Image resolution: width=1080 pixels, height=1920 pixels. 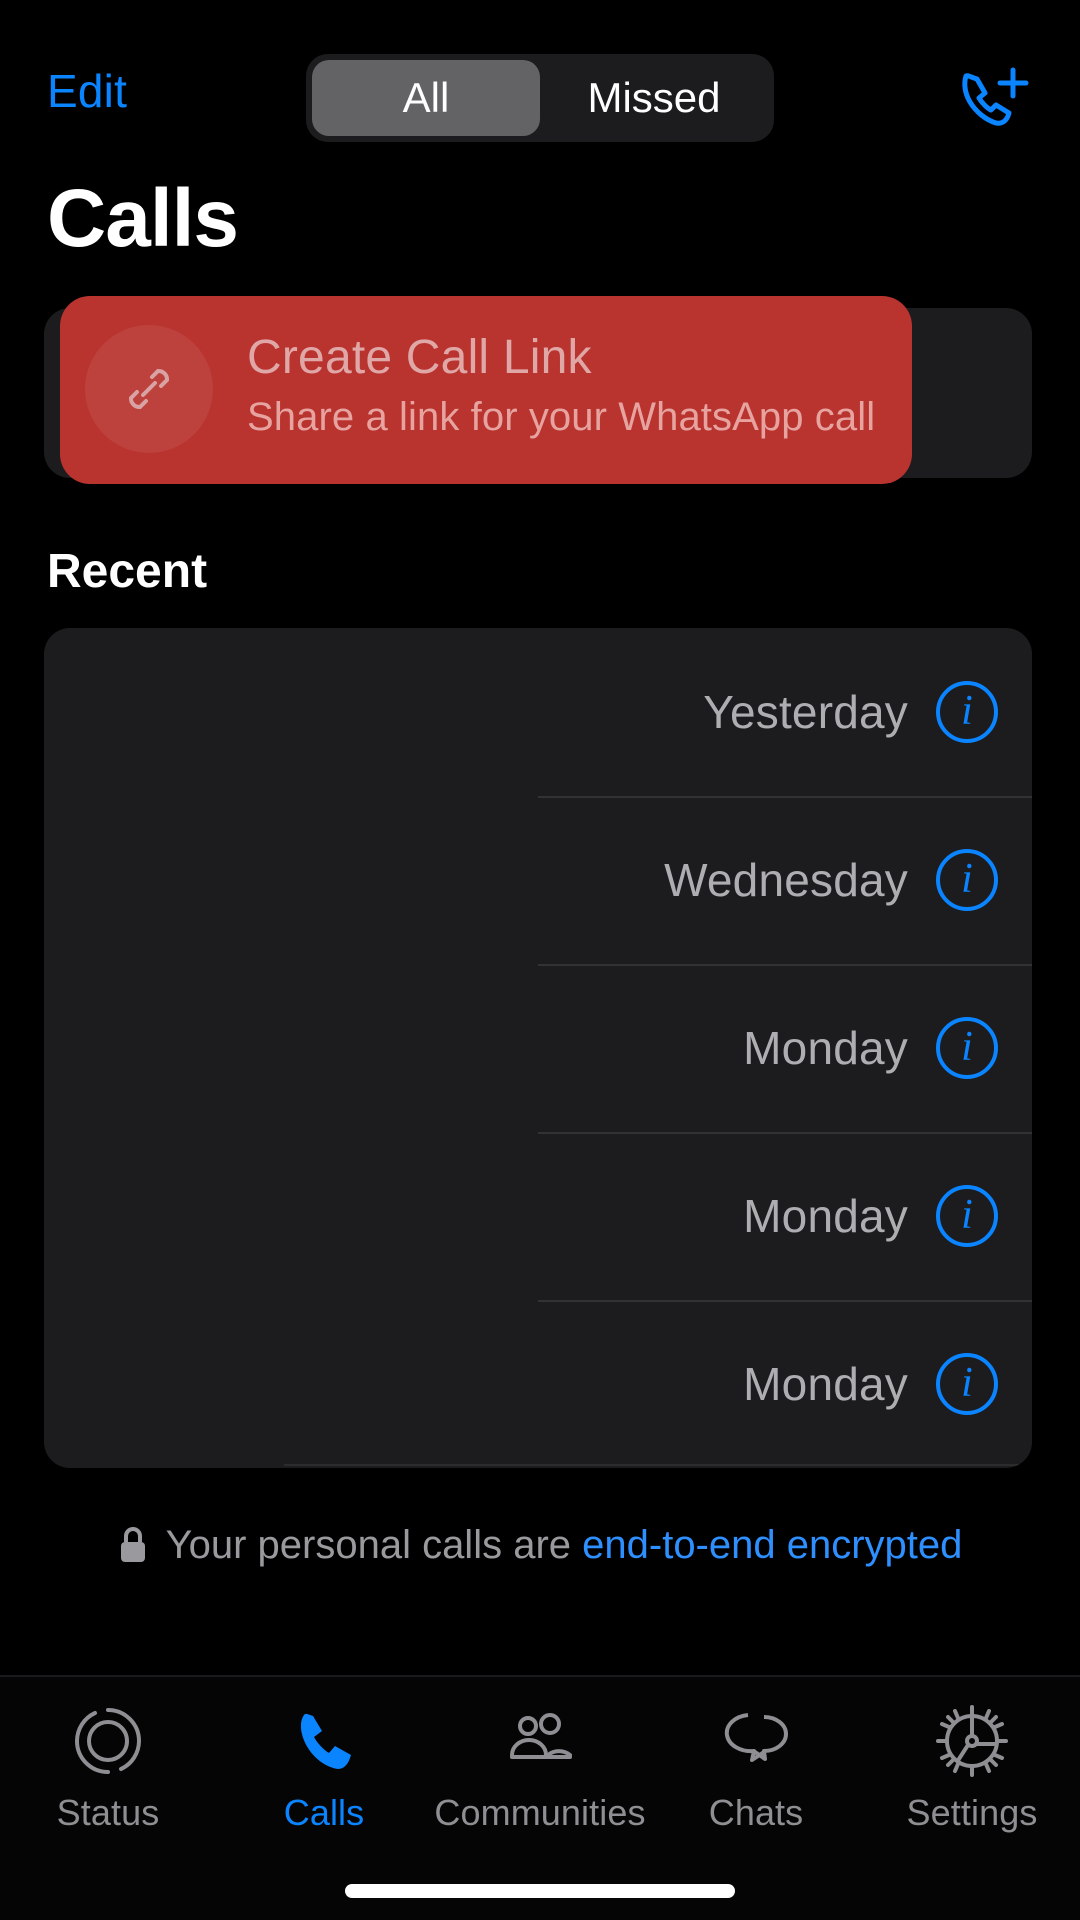 What do you see at coordinates (538, 880) in the screenshot?
I see `table-row: Wednesday i` at bounding box center [538, 880].